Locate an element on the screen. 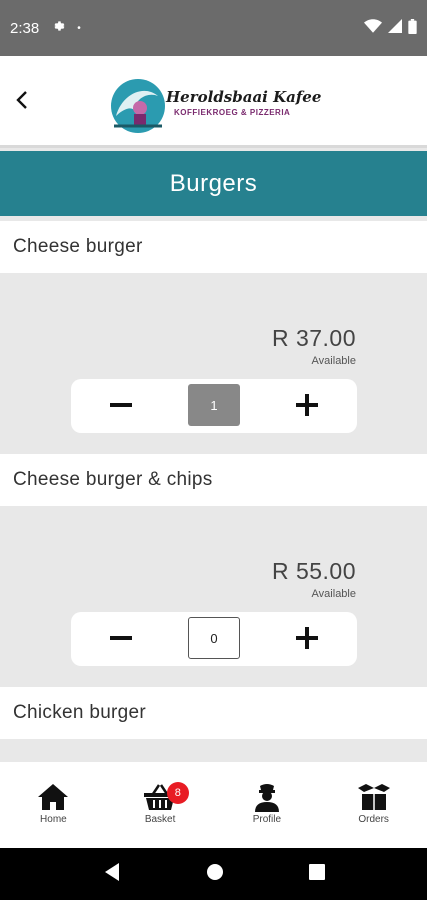 This screenshot has height=900, width=427. app-bar: Heroldsbaai Kafee KOFFIEKROEG & PIZZERIA is located at coordinates (213, 102).